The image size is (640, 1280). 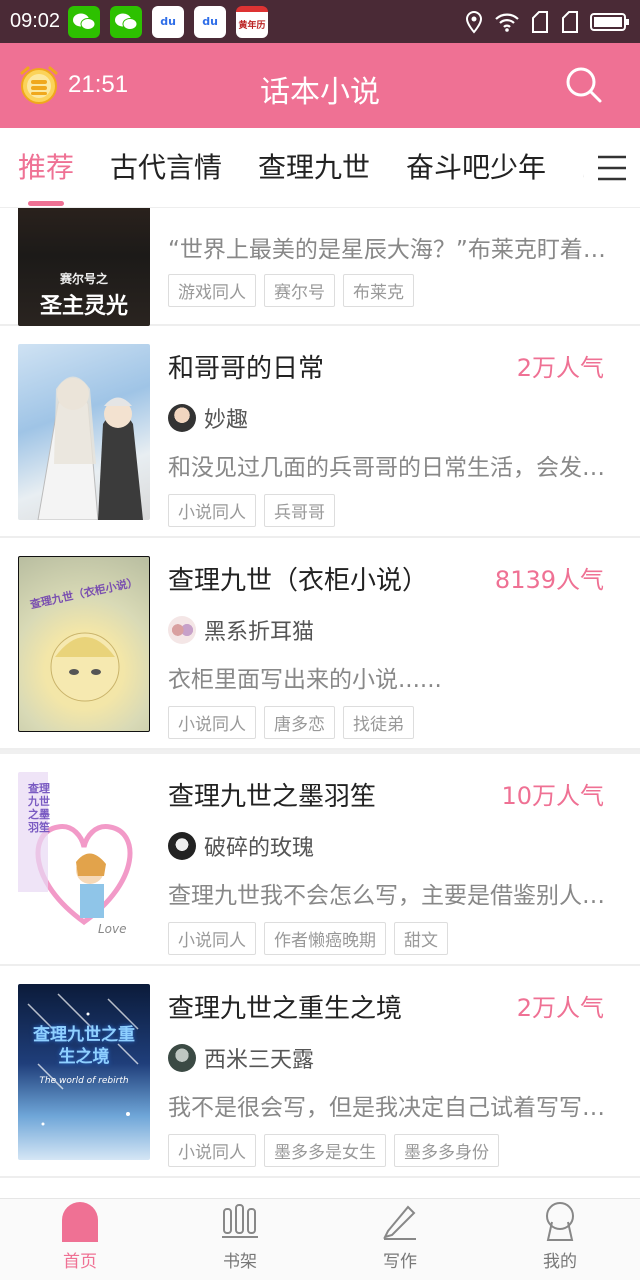 I want to click on book-description: 查理九世我不会怎么写，主要是借鉴别人的写法, so click(x=388, y=896).